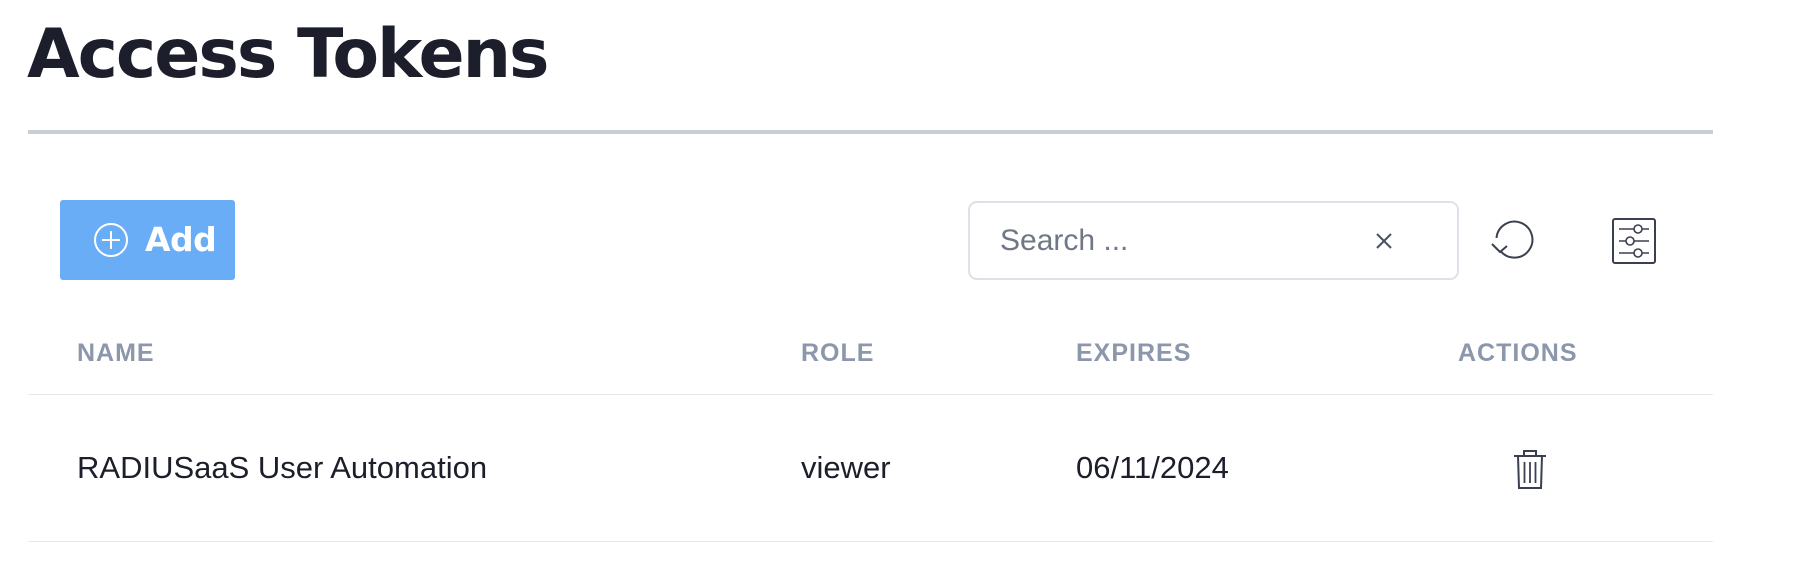 The width and height of the screenshot is (1794, 572). What do you see at coordinates (837, 353) in the screenshot?
I see `column-header-role: ROLE` at bounding box center [837, 353].